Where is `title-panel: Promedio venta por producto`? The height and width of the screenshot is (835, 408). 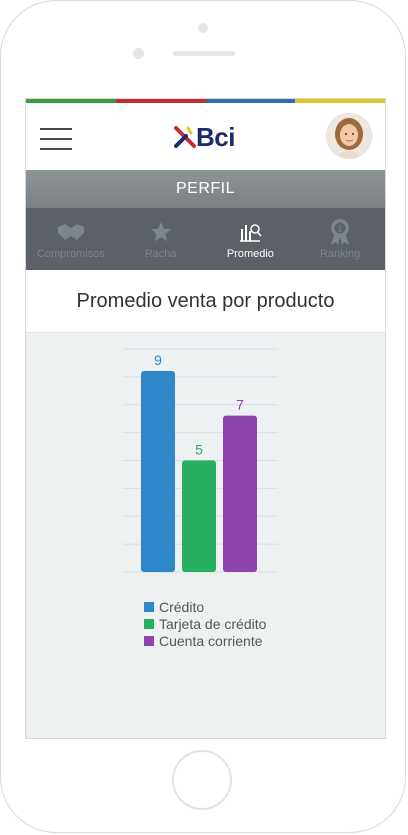
title-panel: Promedio venta por producto is located at coordinates (205, 301).